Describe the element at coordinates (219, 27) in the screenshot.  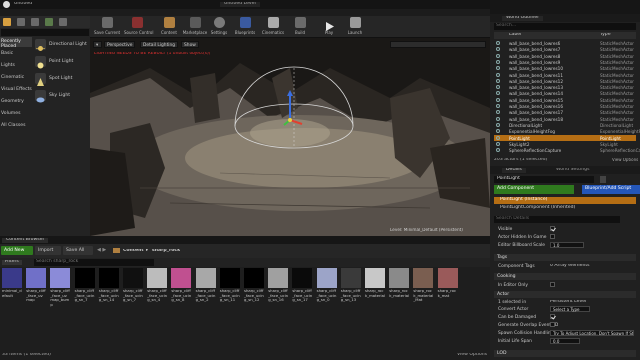
I see `settings-button: Settings` at that location.